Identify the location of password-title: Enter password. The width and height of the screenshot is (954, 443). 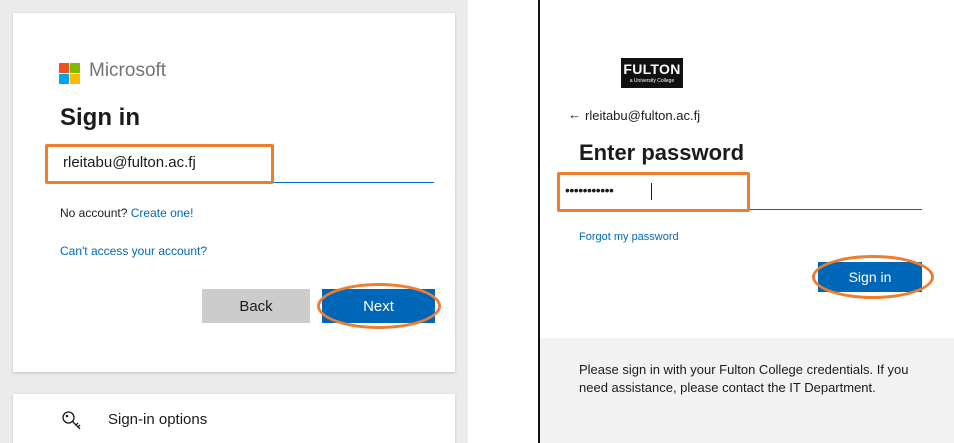
(662, 152).